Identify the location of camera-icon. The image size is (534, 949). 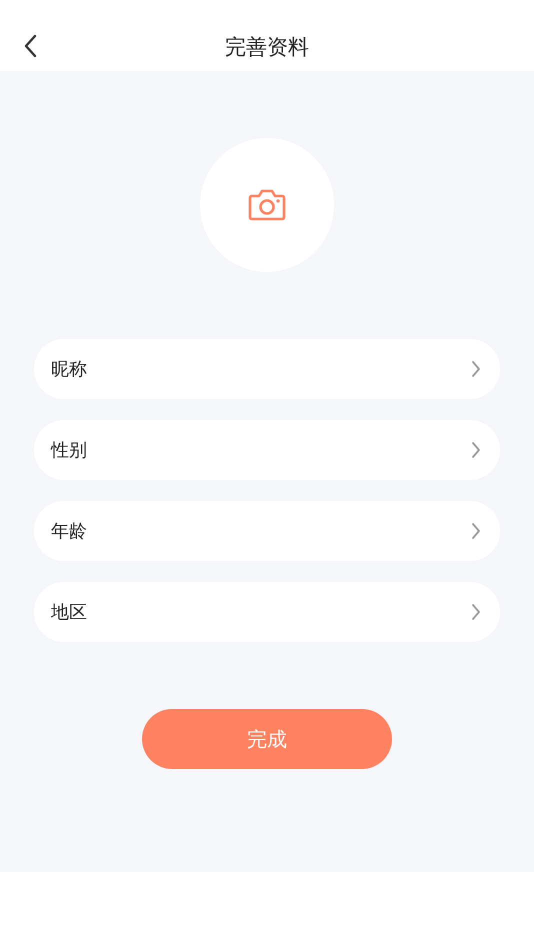
(267, 205).